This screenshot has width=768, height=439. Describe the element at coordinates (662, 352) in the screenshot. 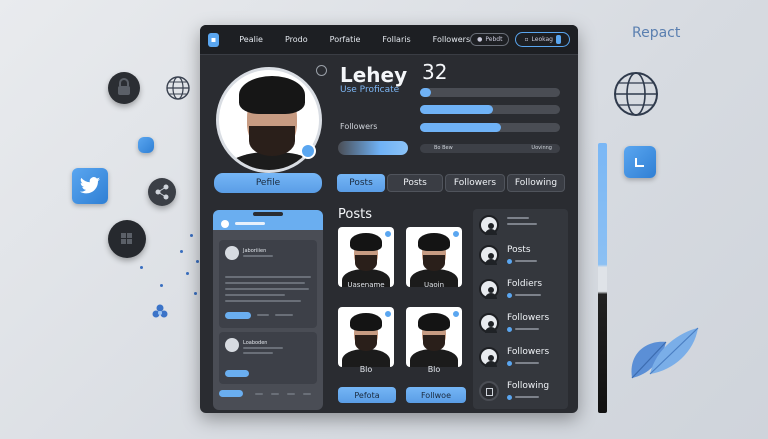

I see `leaf-icon` at that location.